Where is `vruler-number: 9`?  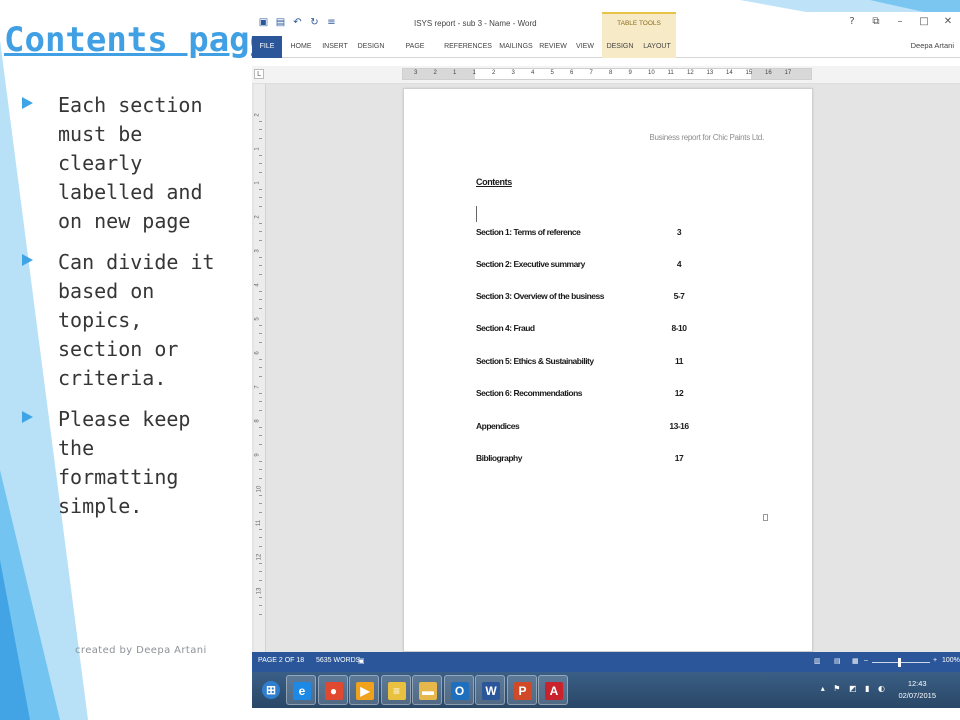 vruler-number: 9 is located at coordinates (257, 455).